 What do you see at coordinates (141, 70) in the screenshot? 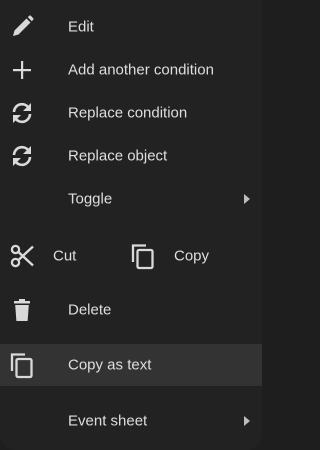
I see `menu-item-label: Add another condition` at bounding box center [141, 70].